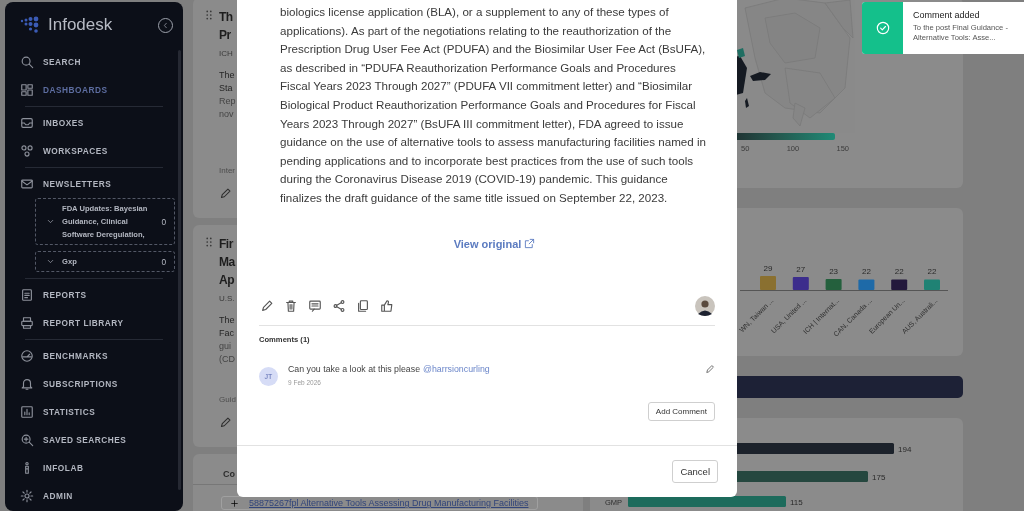 The width and height of the screenshot is (1024, 511). What do you see at coordinates (879, 477) in the screenshot?
I see `bar-value: 175` at bounding box center [879, 477].